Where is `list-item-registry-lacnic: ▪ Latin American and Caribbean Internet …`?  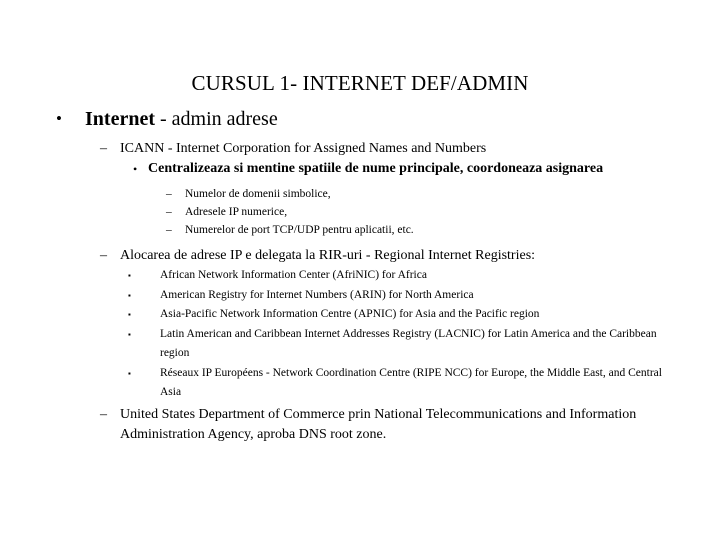 list-item-registry-lacnic: ▪ Latin American and Caribbean Internet … is located at coordinates (360, 344).